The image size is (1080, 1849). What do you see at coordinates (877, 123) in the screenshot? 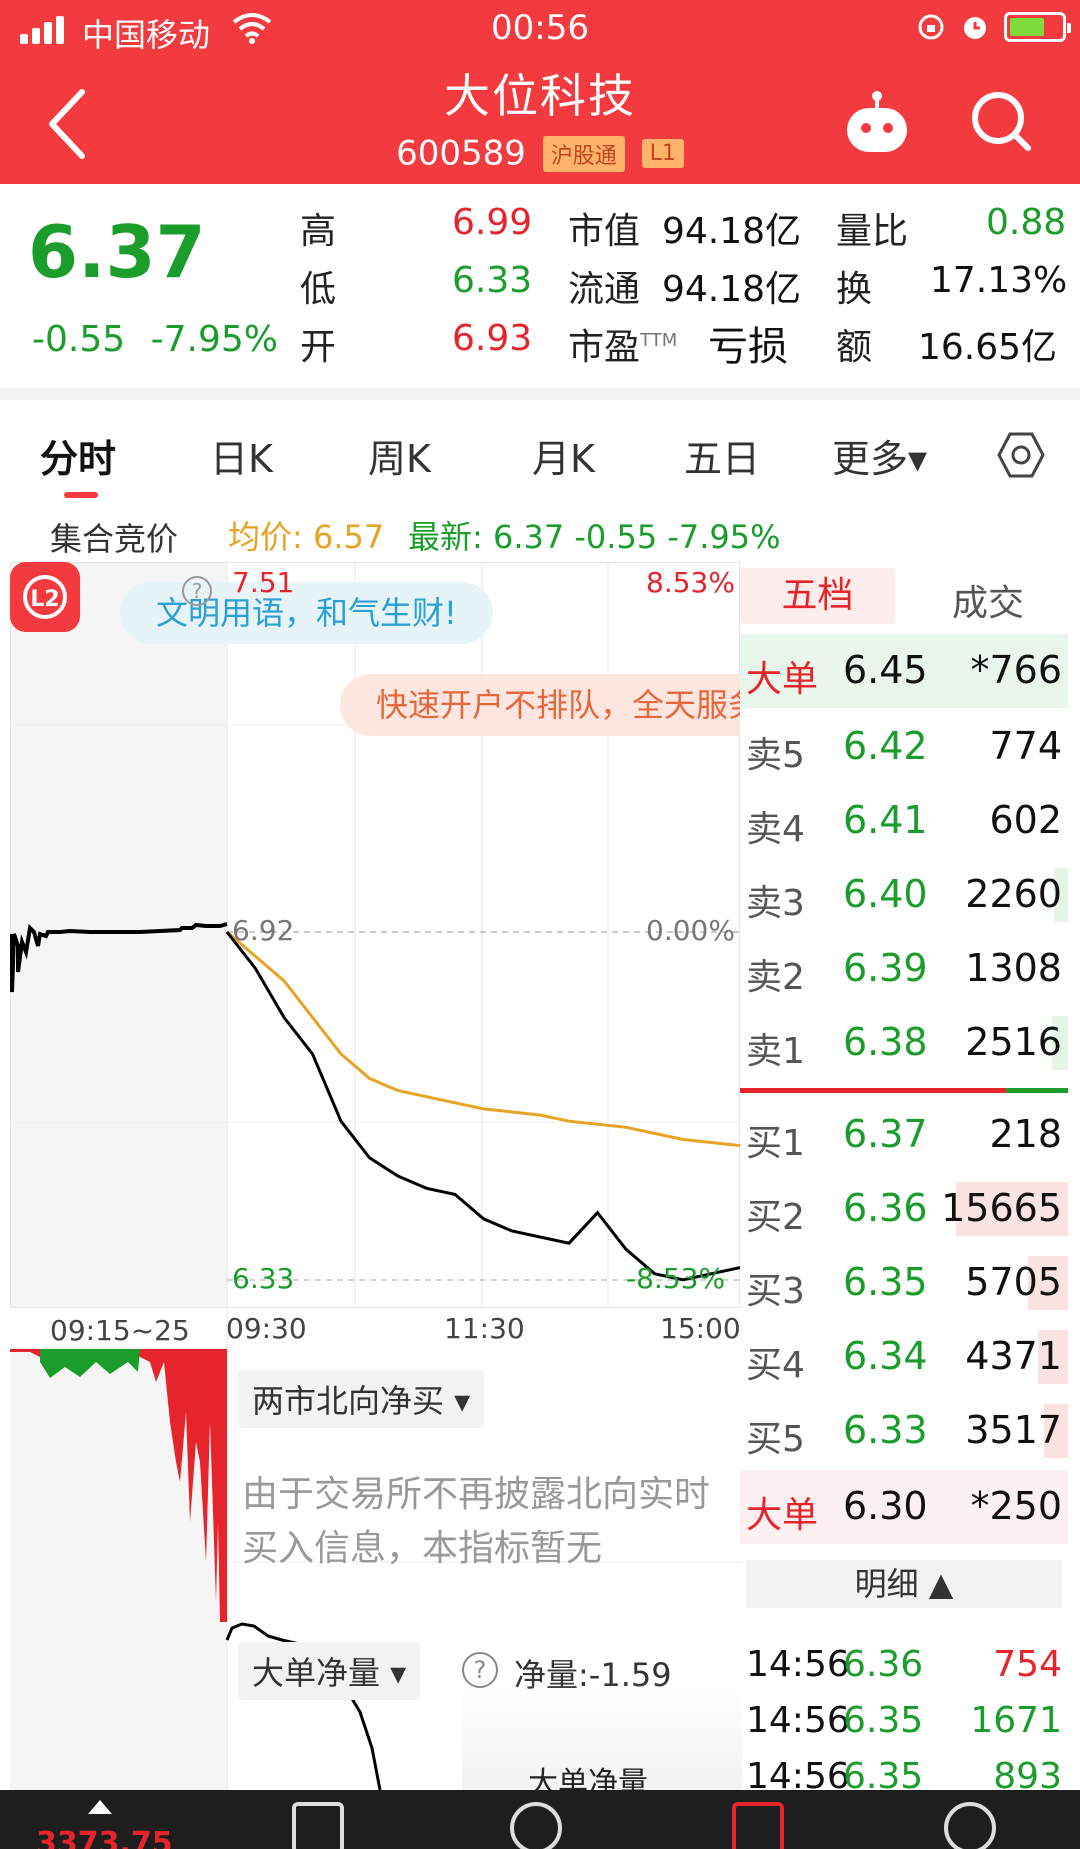
I see `robot-assistant-icon` at bounding box center [877, 123].